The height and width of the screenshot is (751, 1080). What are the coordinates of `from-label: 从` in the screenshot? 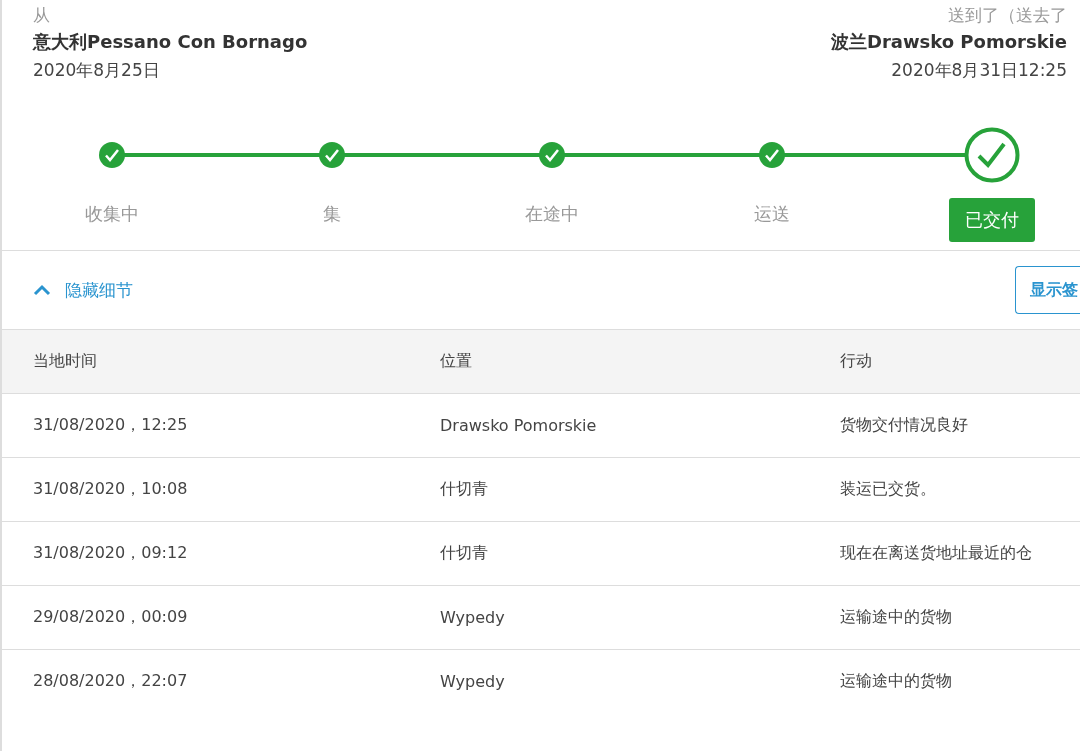 It's located at (41, 15).